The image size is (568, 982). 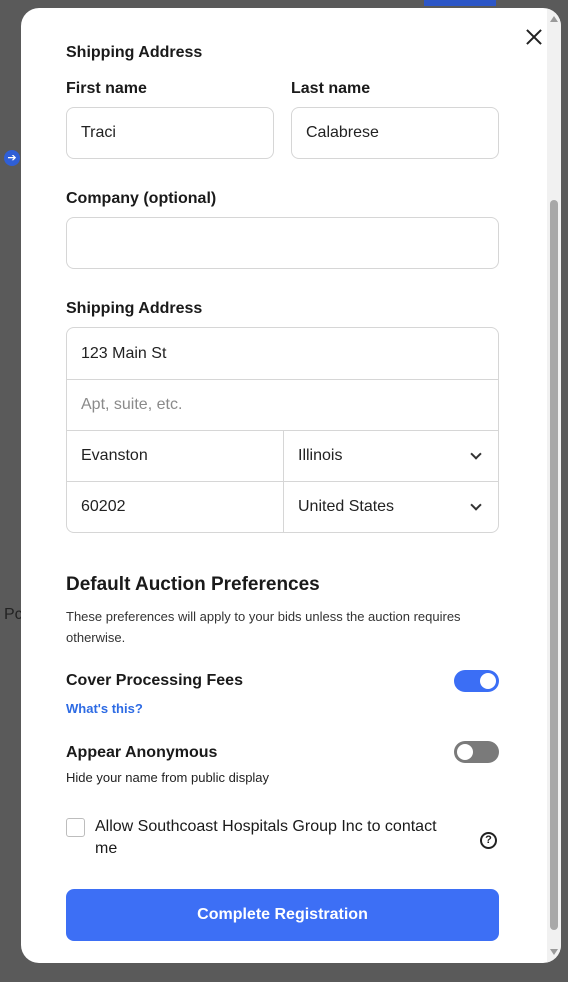 What do you see at coordinates (134, 52) in the screenshot?
I see `shipping-heading: Shipping Address` at bounding box center [134, 52].